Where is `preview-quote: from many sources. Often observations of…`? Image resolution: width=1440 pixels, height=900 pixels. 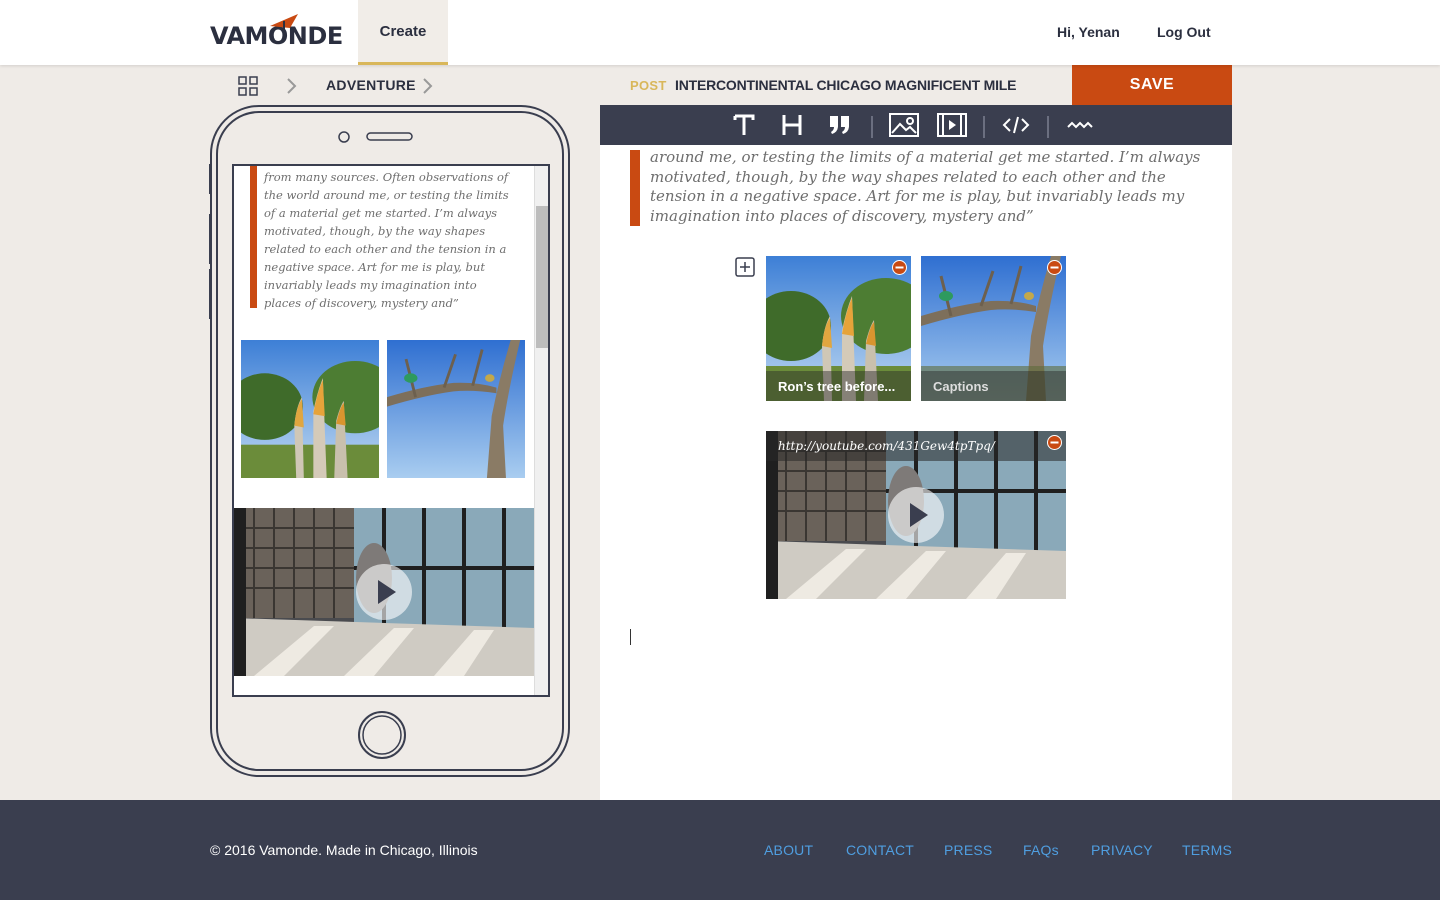
preview-quote: from many sources. Often observations of… is located at coordinates (386, 240).